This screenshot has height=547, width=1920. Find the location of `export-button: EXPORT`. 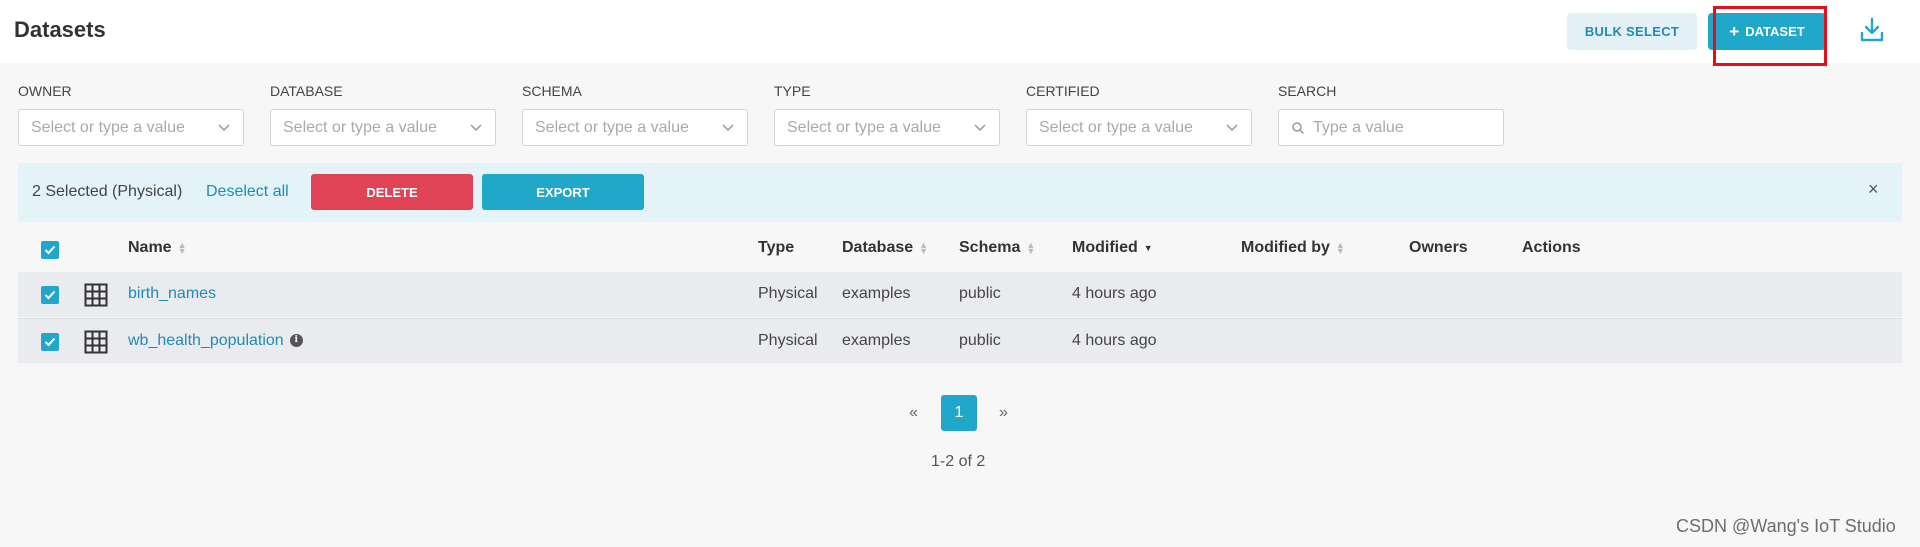

export-button: EXPORT is located at coordinates (563, 192).